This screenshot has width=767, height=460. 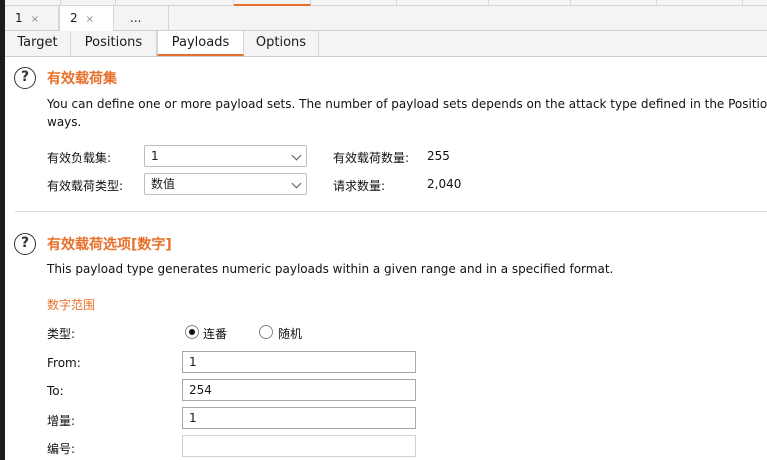 What do you see at coordinates (371, 158) in the screenshot?
I see `payload-count-label: 有效载荷数量:` at bounding box center [371, 158].